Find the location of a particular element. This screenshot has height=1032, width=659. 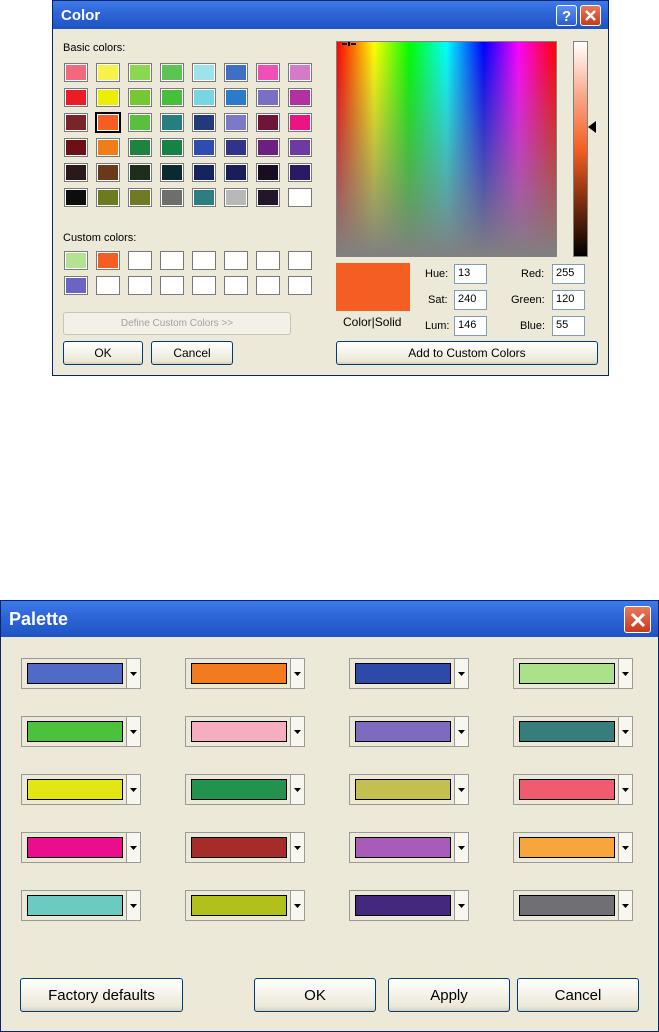

factory-defaults-button: Factory defaults is located at coordinates (101, 995).